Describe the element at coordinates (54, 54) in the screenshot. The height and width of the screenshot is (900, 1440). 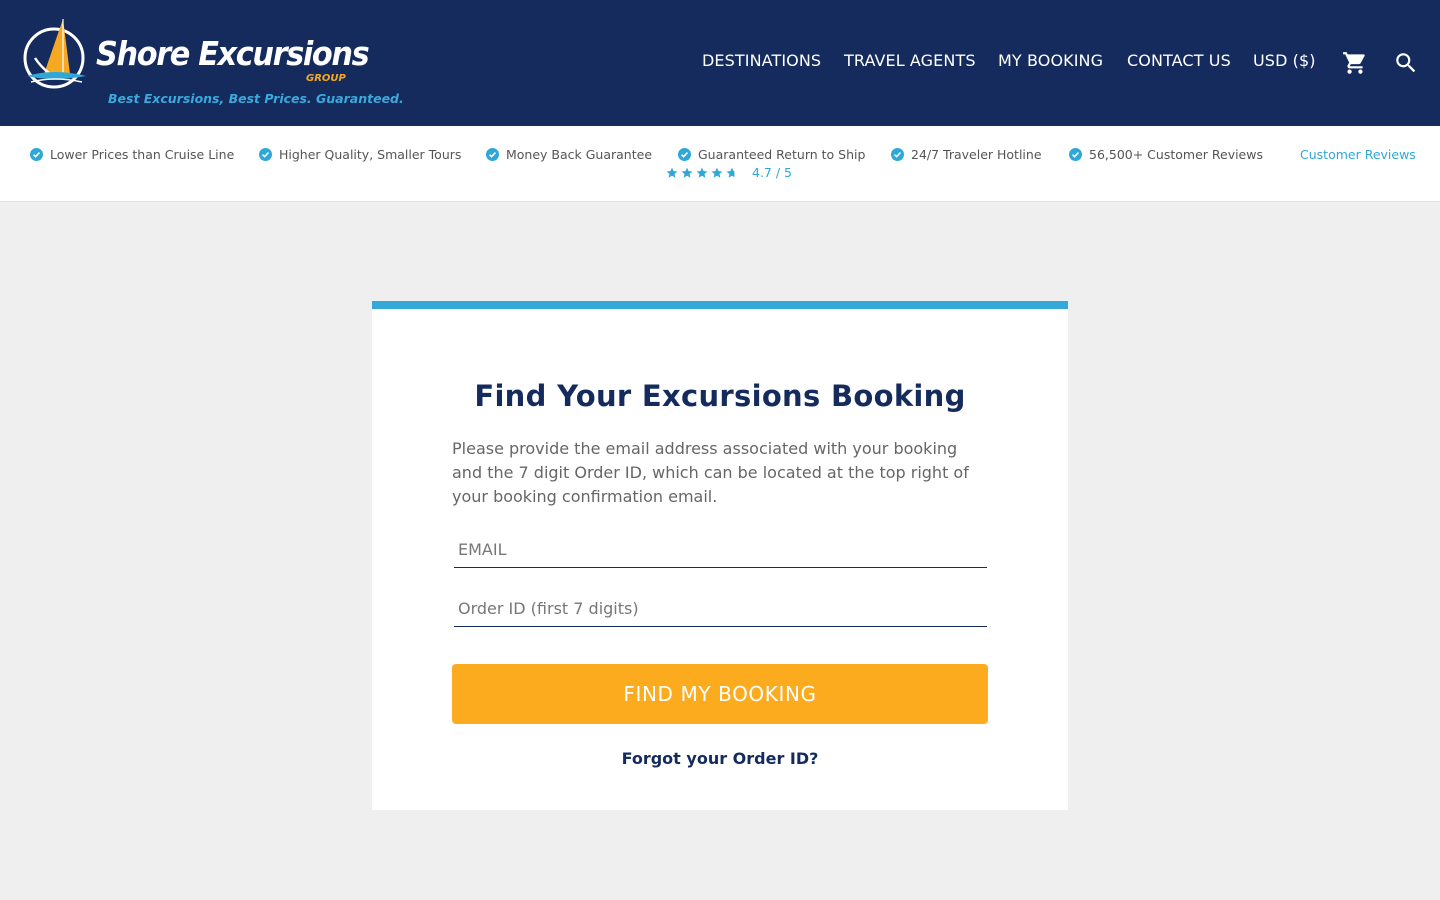
I see `sailboat-logo-icon` at that location.